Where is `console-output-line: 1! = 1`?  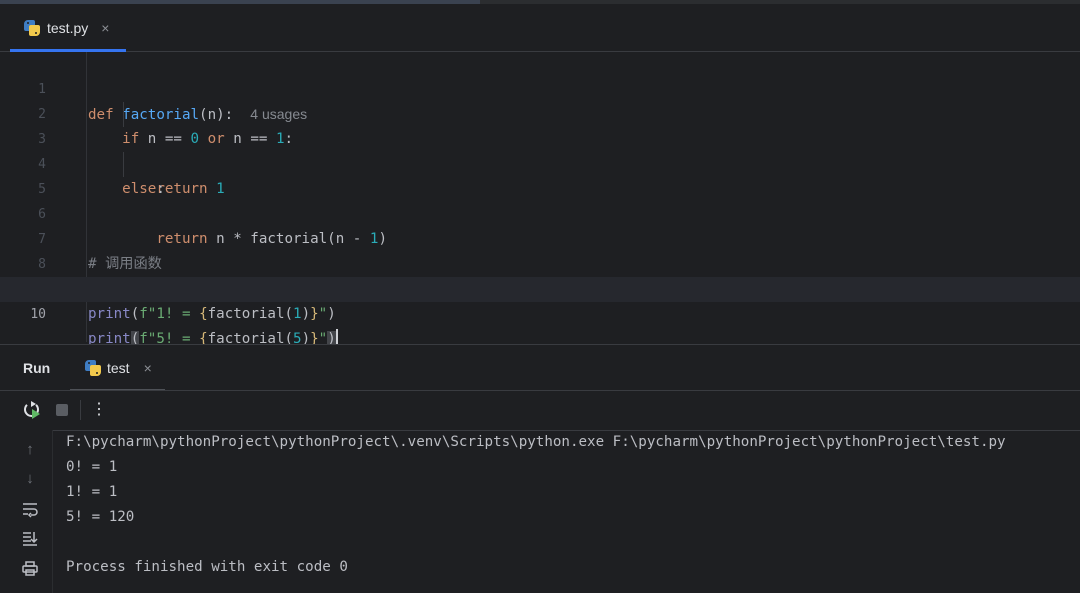 console-output-line: 1! = 1 is located at coordinates (92, 492).